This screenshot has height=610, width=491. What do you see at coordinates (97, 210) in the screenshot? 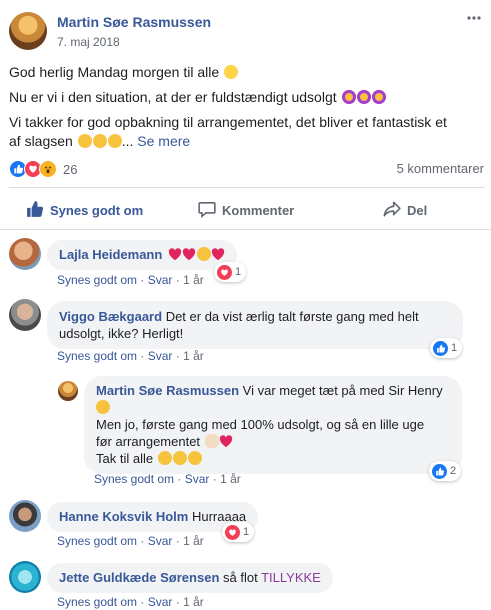
I see `like-button-label: Synes godt om` at bounding box center [97, 210].